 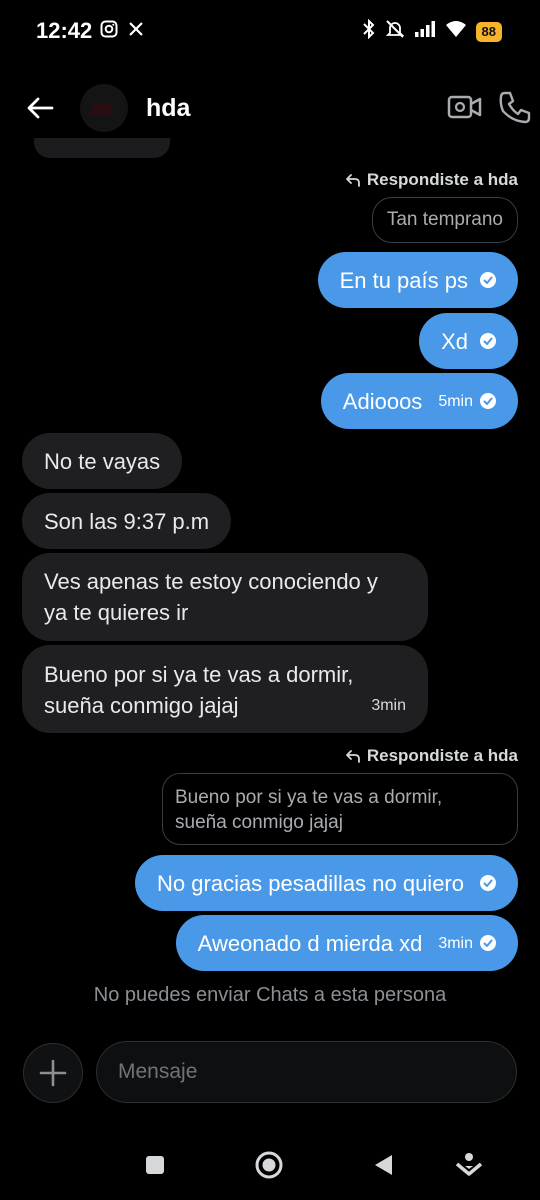 I want to click on phone-icon, so click(x=515, y=107).